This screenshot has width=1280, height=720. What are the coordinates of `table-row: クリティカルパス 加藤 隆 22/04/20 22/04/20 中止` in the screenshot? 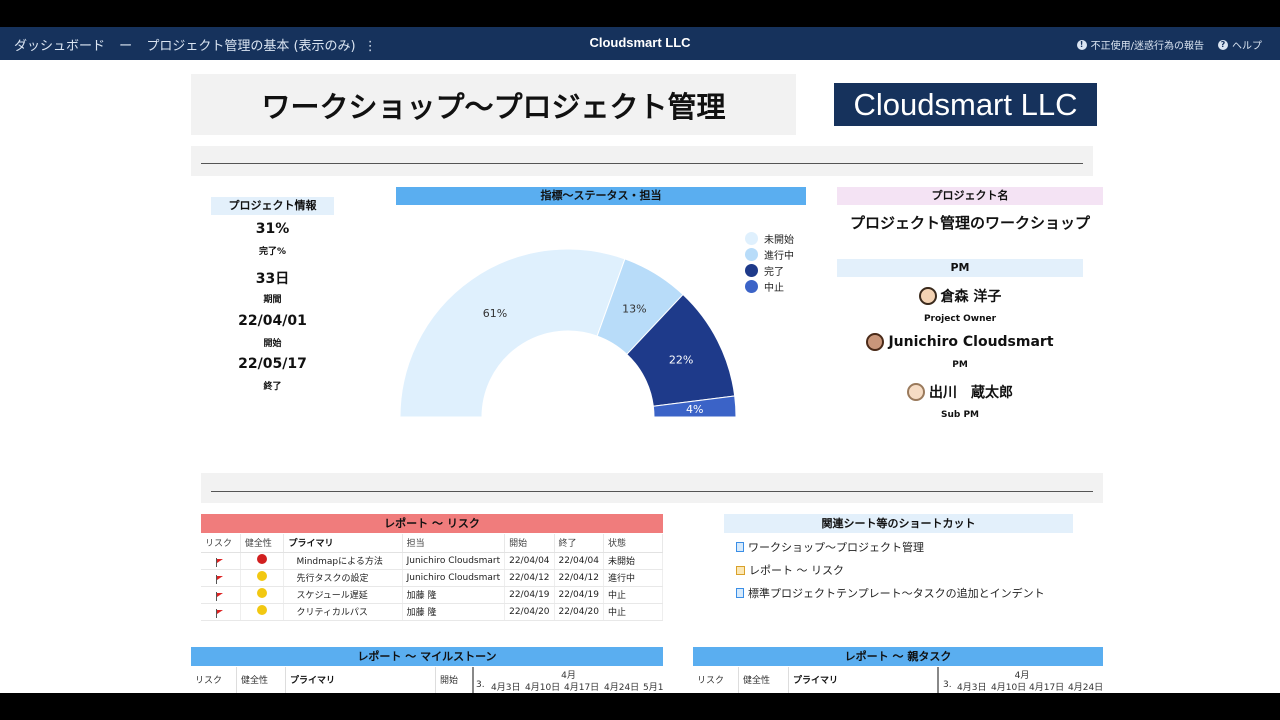 It's located at (432, 612).